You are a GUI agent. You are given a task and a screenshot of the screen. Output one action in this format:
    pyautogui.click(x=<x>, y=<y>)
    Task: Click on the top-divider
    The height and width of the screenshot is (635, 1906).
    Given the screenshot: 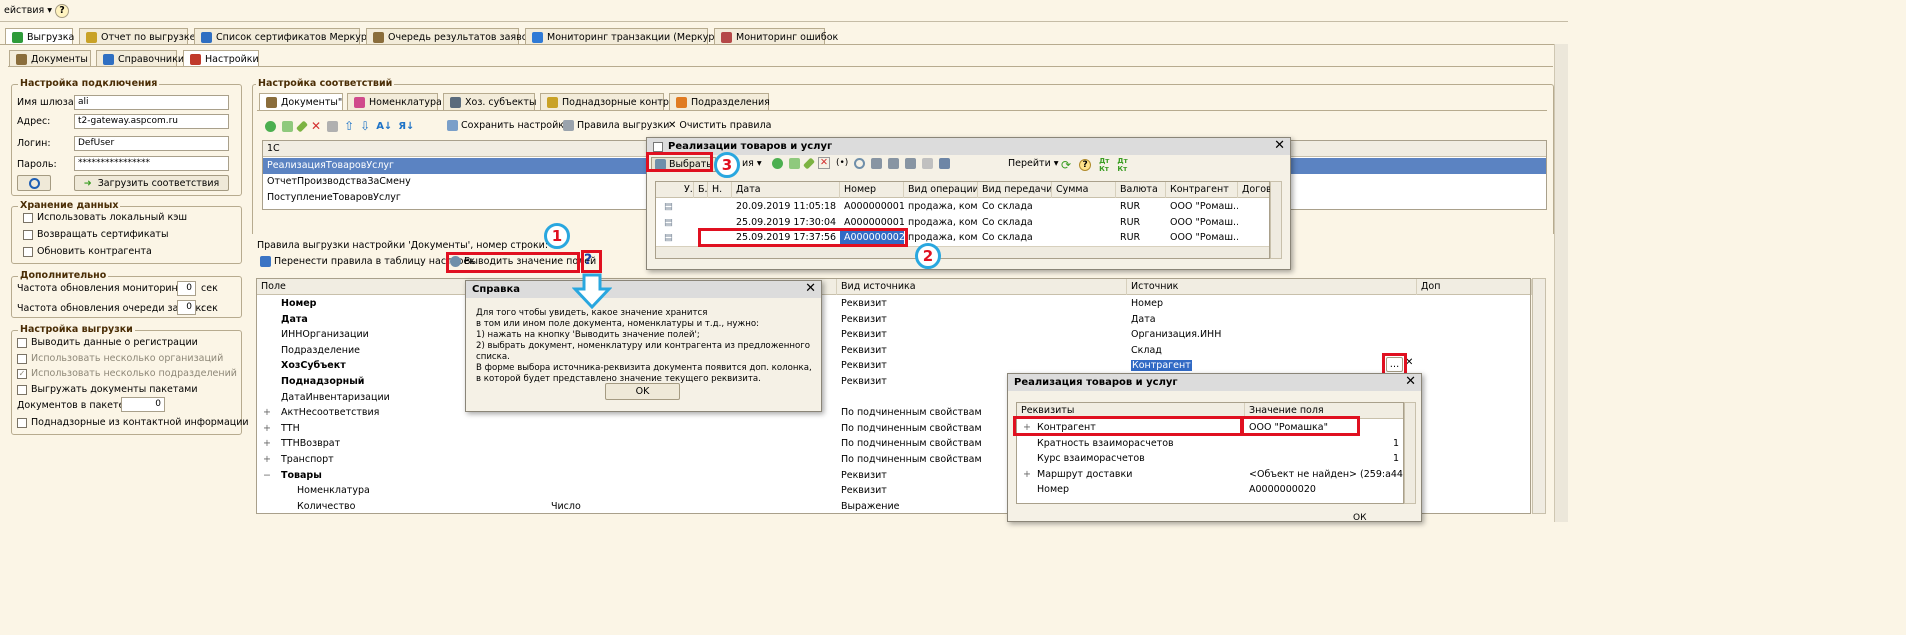 What is the action you would take?
    pyautogui.click(x=784, y=21)
    